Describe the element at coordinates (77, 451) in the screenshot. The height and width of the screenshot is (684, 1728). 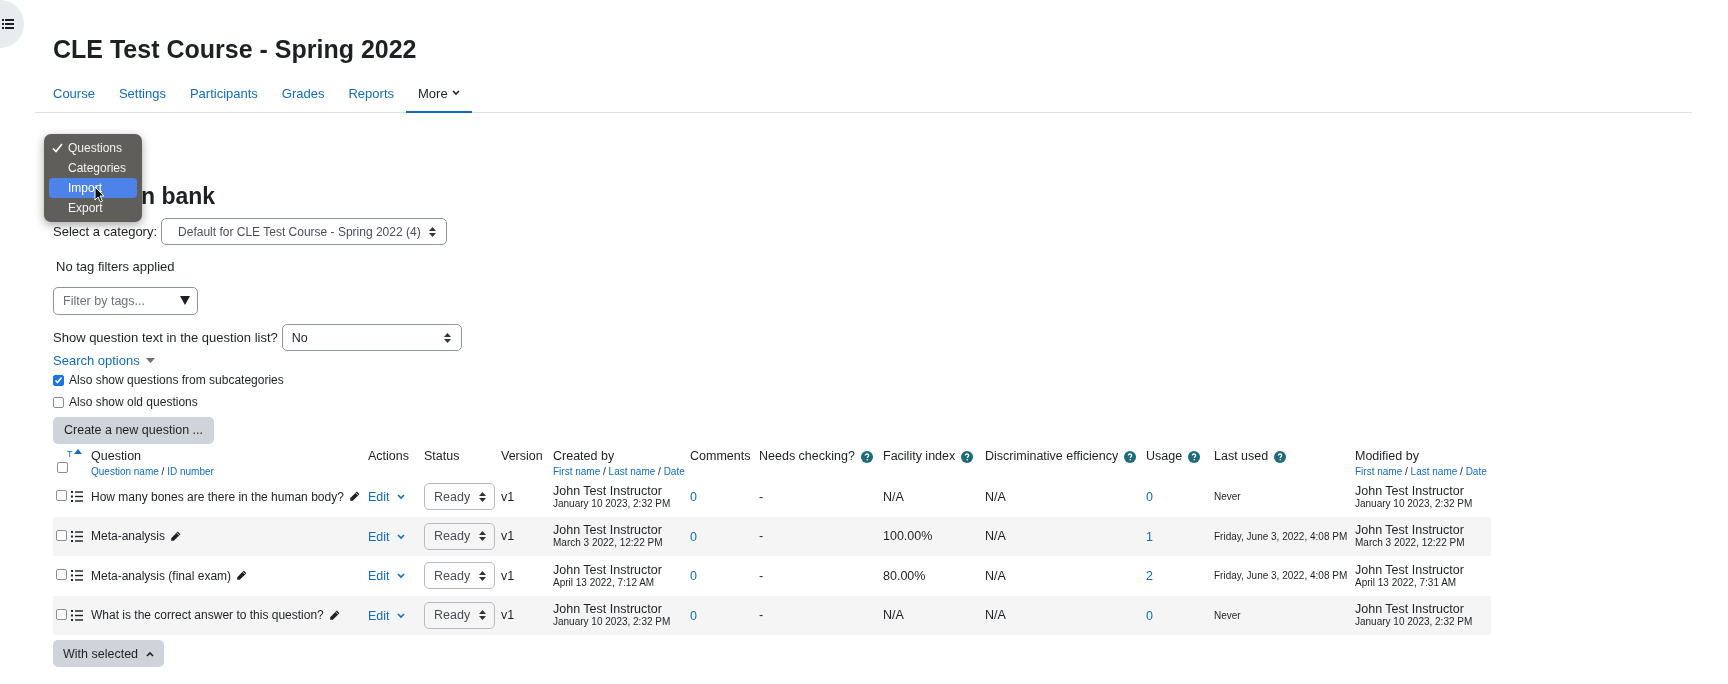
I see `sort-ascending-icon` at that location.